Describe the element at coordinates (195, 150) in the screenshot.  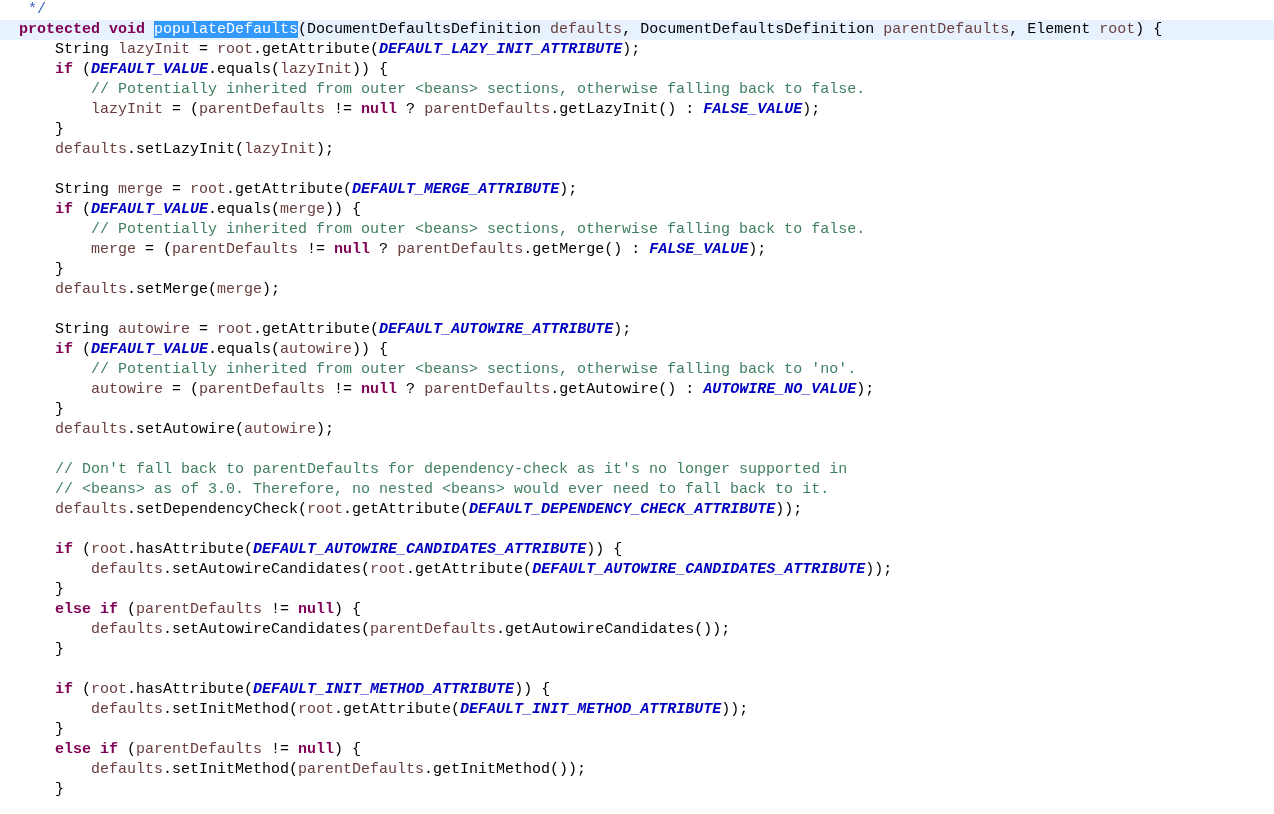
I see `code-line: defaults.setLazyInit(lazyInit);` at that location.